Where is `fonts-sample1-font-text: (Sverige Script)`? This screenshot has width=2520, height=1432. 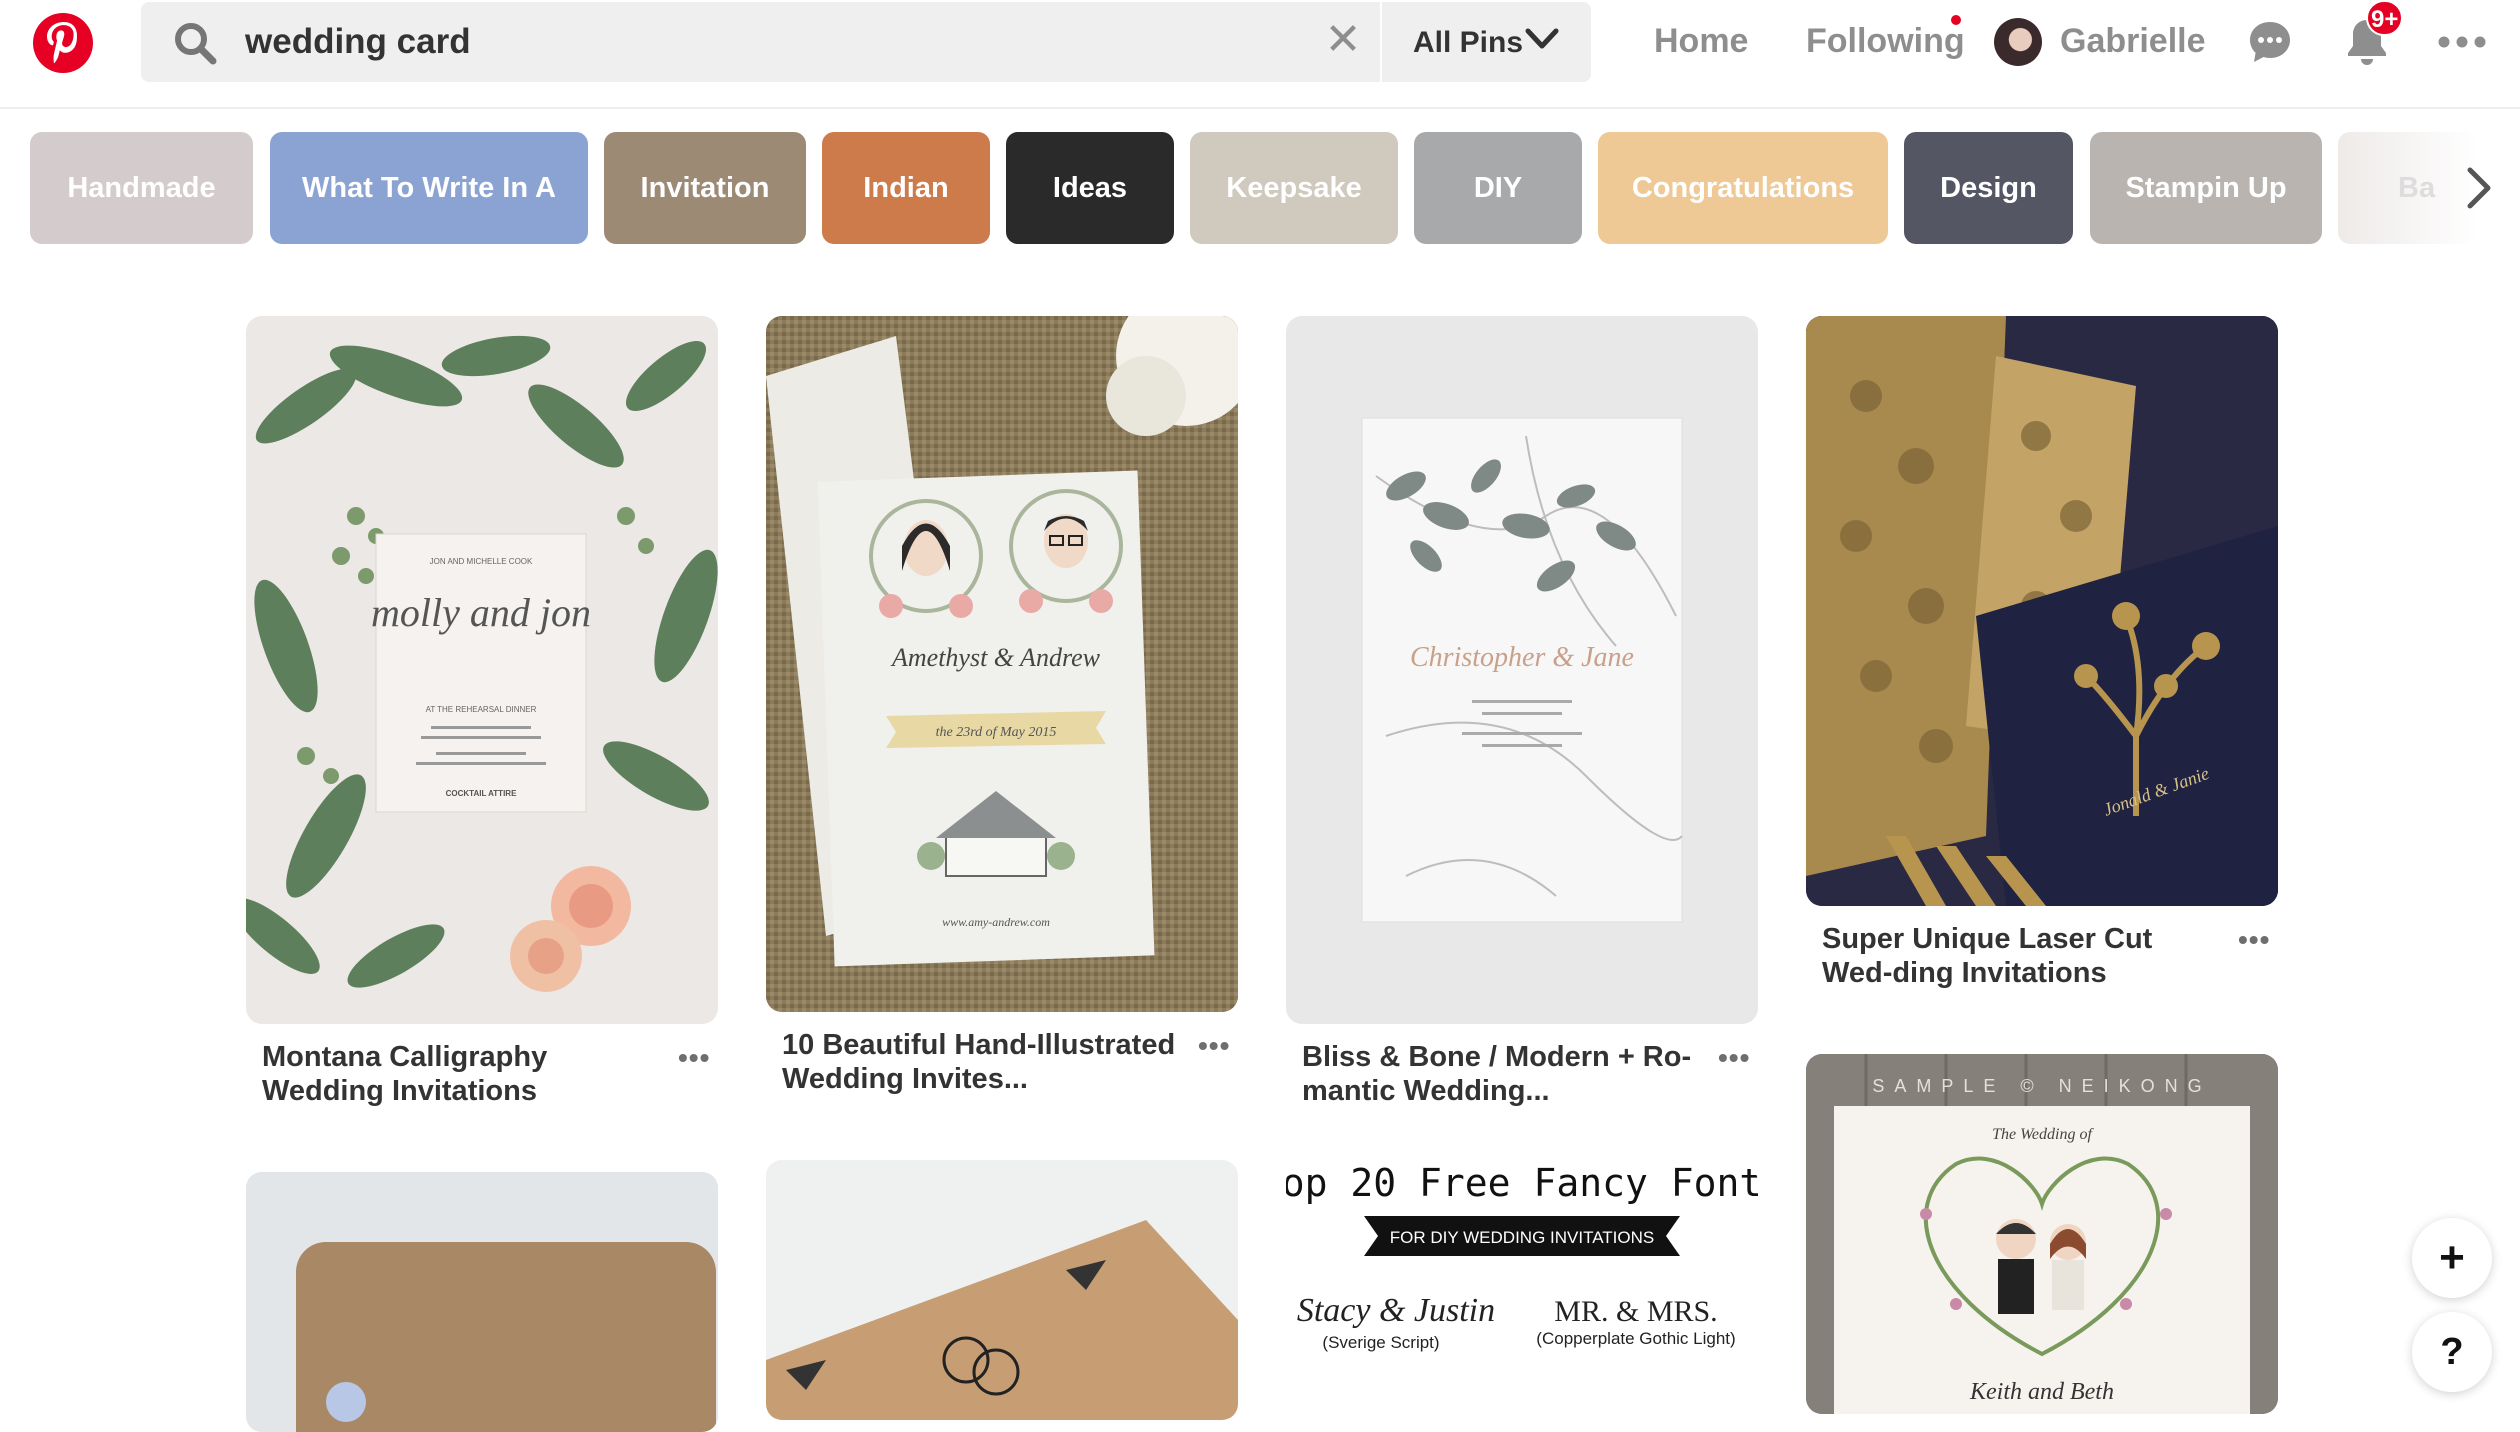 fonts-sample1-font-text: (Sverige Script) is located at coordinates (1380, 1342).